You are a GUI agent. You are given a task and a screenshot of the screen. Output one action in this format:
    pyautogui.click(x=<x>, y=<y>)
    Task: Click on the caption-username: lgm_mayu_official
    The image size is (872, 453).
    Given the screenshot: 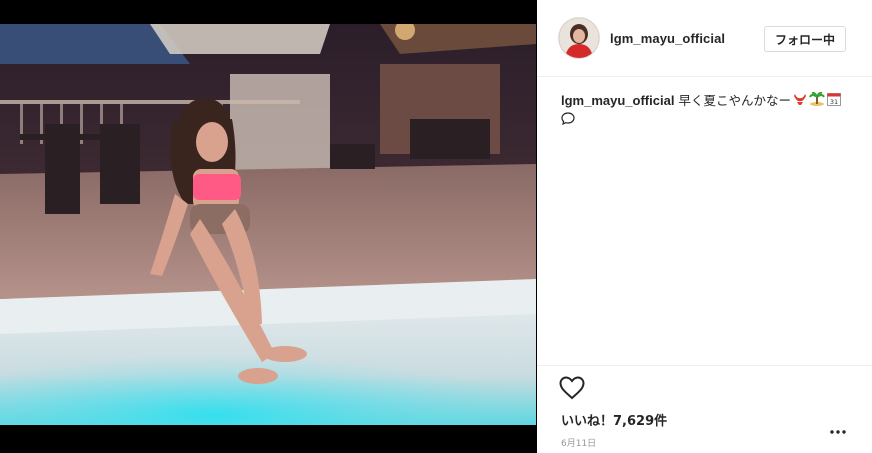 What is the action you would take?
    pyautogui.click(x=617, y=100)
    